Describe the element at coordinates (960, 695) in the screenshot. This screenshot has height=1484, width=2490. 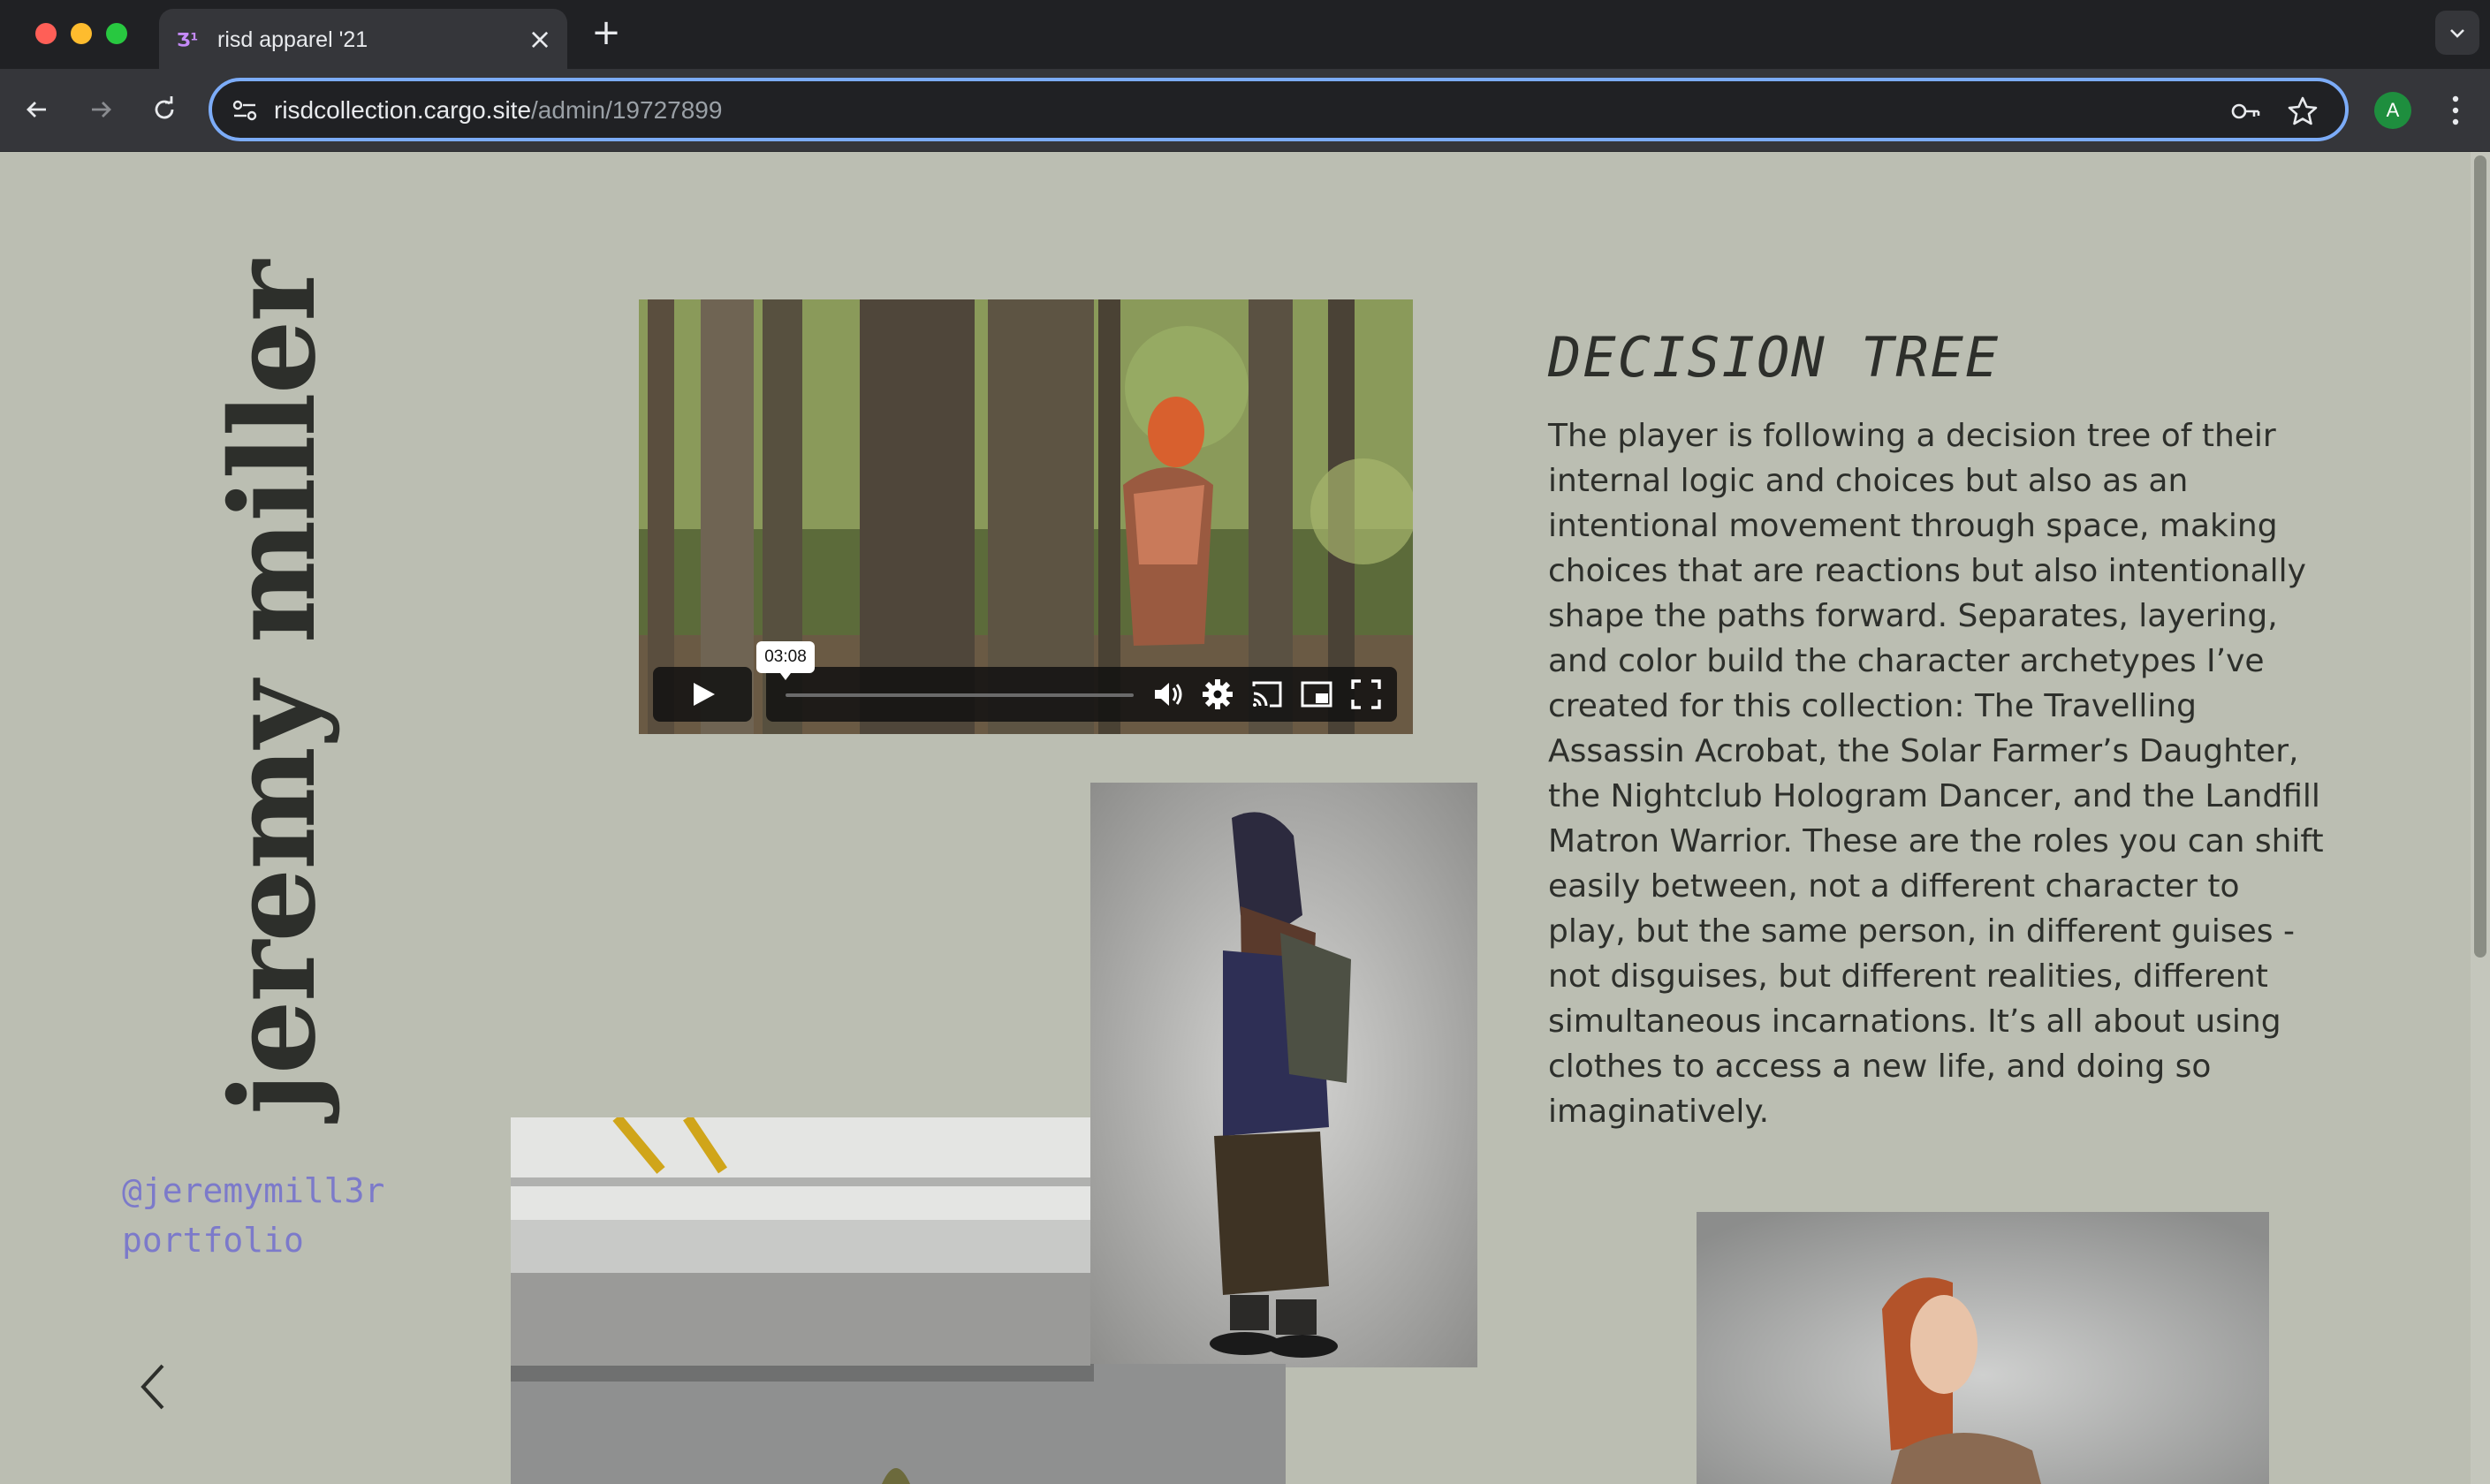
I see `seek-bar` at that location.